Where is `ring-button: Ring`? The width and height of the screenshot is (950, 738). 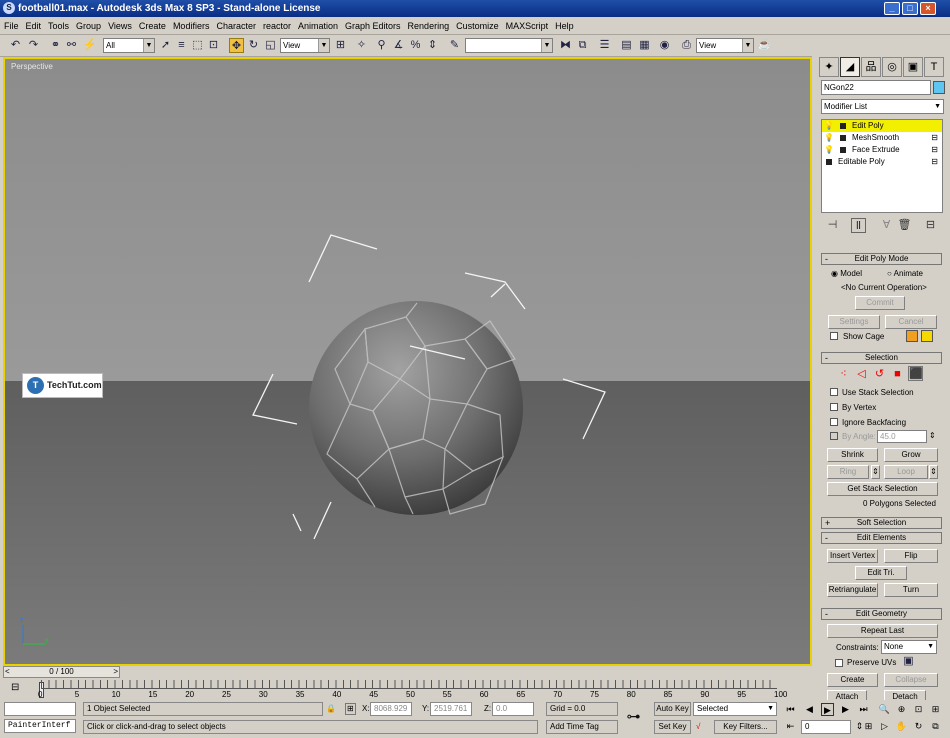
ring-button: Ring is located at coordinates (848, 472).